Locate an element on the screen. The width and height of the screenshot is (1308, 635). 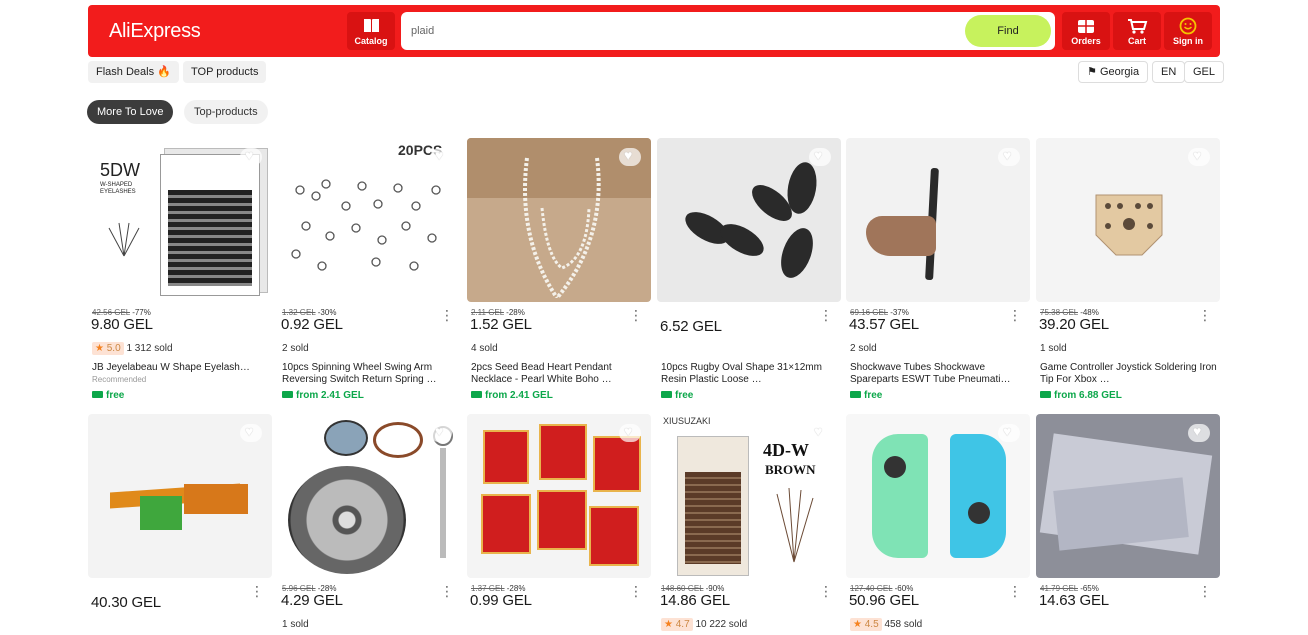
country-selector: ⚑ Georgia is located at coordinates (1113, 72).